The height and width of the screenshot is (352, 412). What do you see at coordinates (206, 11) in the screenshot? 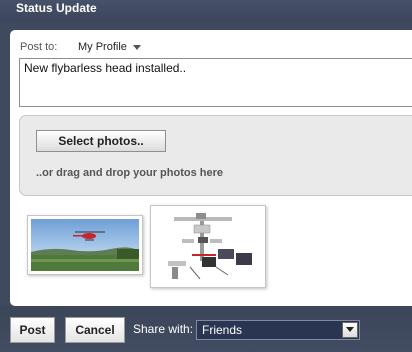
I see `title-bar: Status Update` at bounding box center [206, 11].